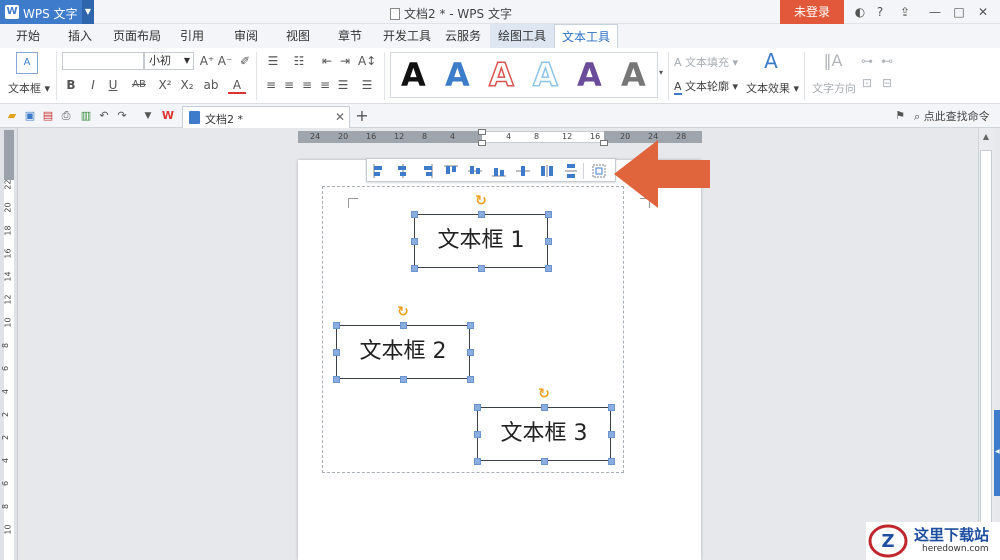  What do you see at coordinates (379, 171) in the screenshot?
I see `align-left-icon` at bounding box center [379, 171].